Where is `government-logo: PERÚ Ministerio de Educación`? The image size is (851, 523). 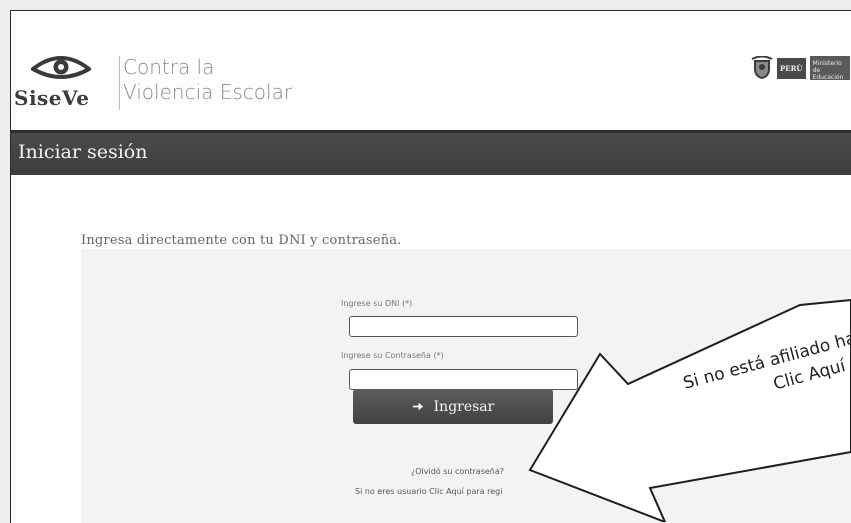
government-logo: PERÚ Ministerio de Educación is located at coordinates (800, 68).